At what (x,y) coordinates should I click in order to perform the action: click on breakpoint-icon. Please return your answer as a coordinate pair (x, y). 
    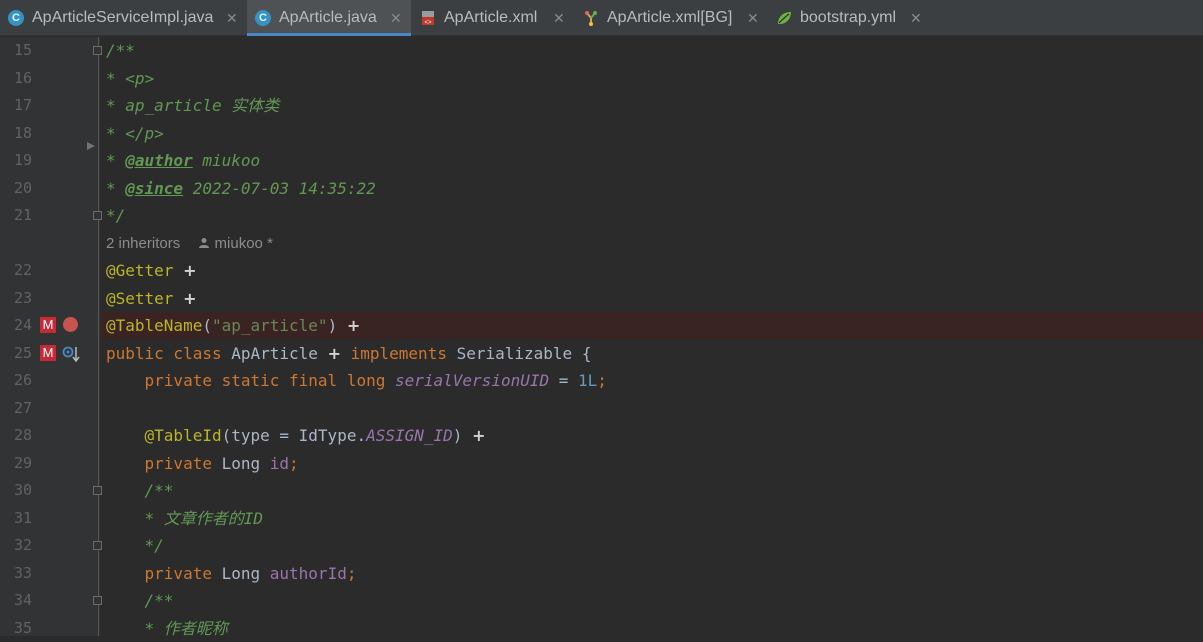
    Looking at the image, I should click on (70, 324).